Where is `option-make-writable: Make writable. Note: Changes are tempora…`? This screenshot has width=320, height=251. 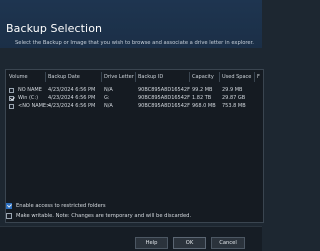
option-make-writable: Make writable. Note: Changes are tempora… is located at coordinates (131, 216).